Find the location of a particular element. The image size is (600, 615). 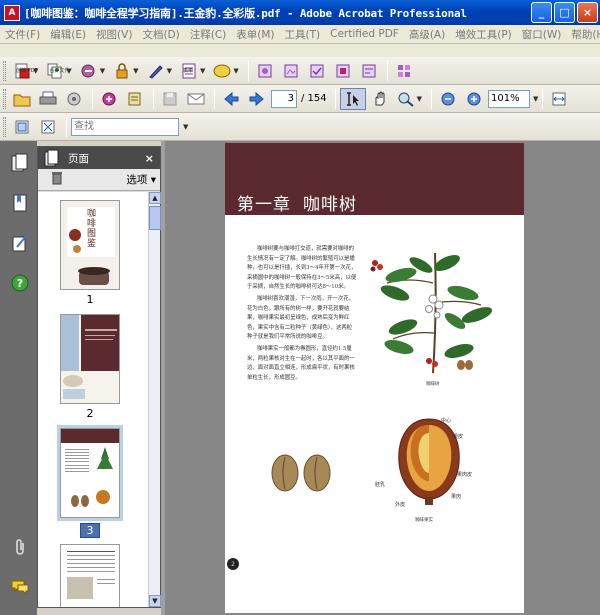

label-husk: 外皮 is located at coordinates (400, 505).